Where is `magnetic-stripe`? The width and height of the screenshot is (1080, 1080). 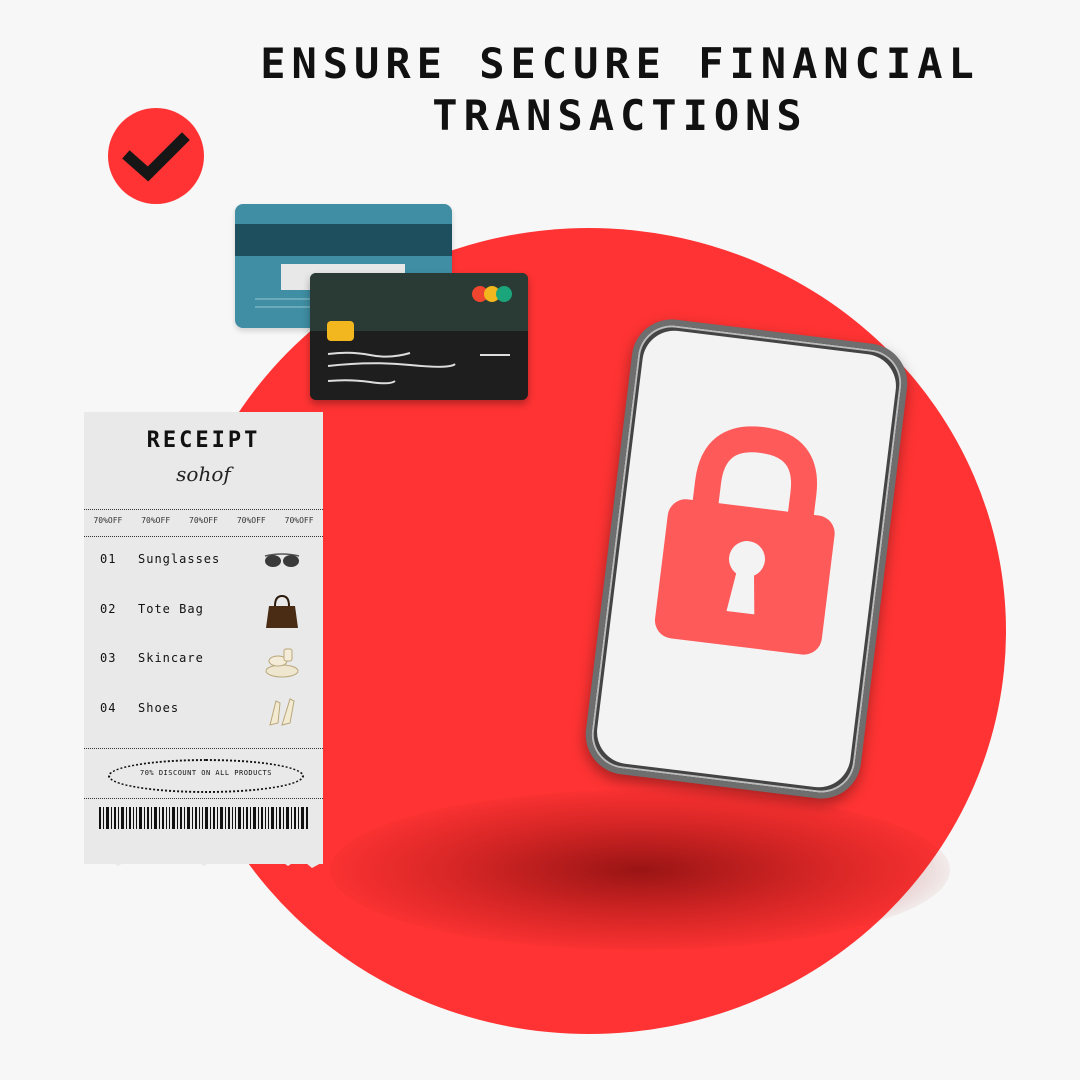 magnetic-stripe is located at coordinates (343, 240).